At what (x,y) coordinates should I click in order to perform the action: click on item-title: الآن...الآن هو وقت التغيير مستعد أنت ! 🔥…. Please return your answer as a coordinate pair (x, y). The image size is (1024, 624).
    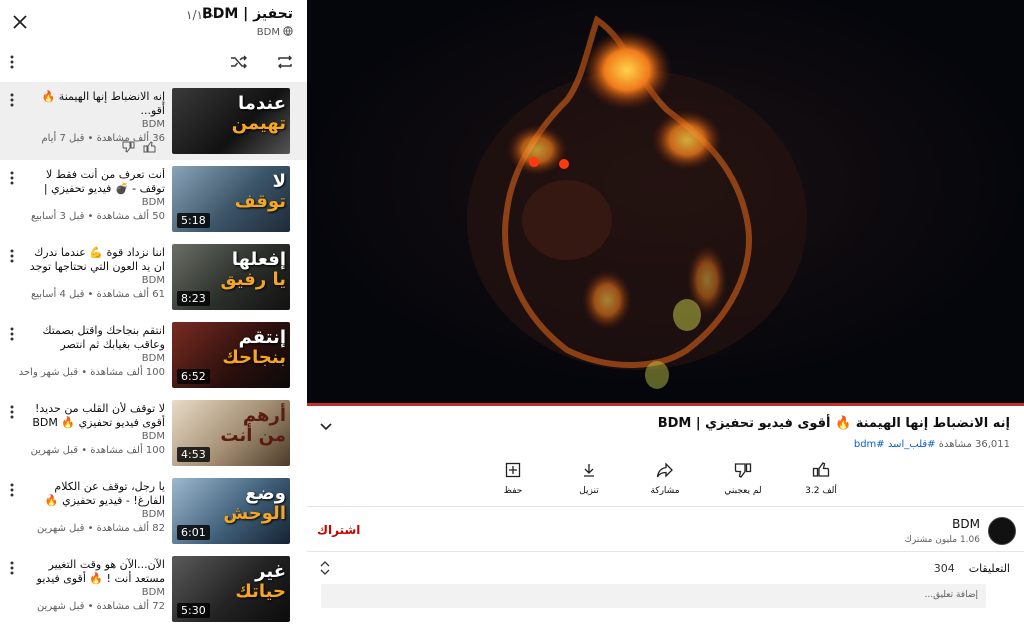
    Looking at the image, I should click on (95, 572).